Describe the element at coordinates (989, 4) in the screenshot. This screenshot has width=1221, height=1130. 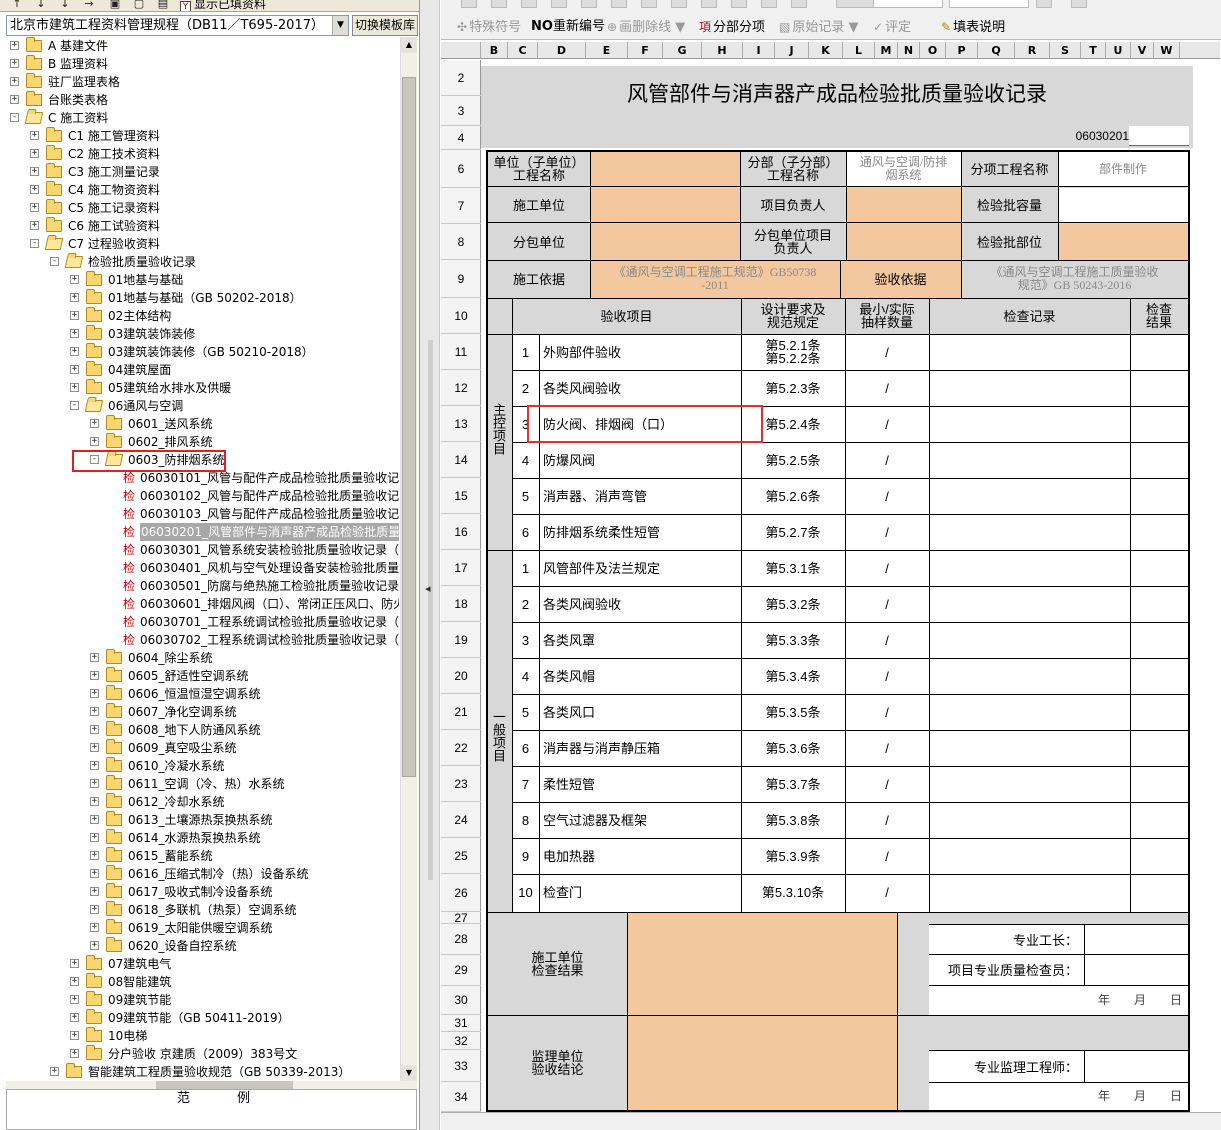
I see `font-select` at that location.